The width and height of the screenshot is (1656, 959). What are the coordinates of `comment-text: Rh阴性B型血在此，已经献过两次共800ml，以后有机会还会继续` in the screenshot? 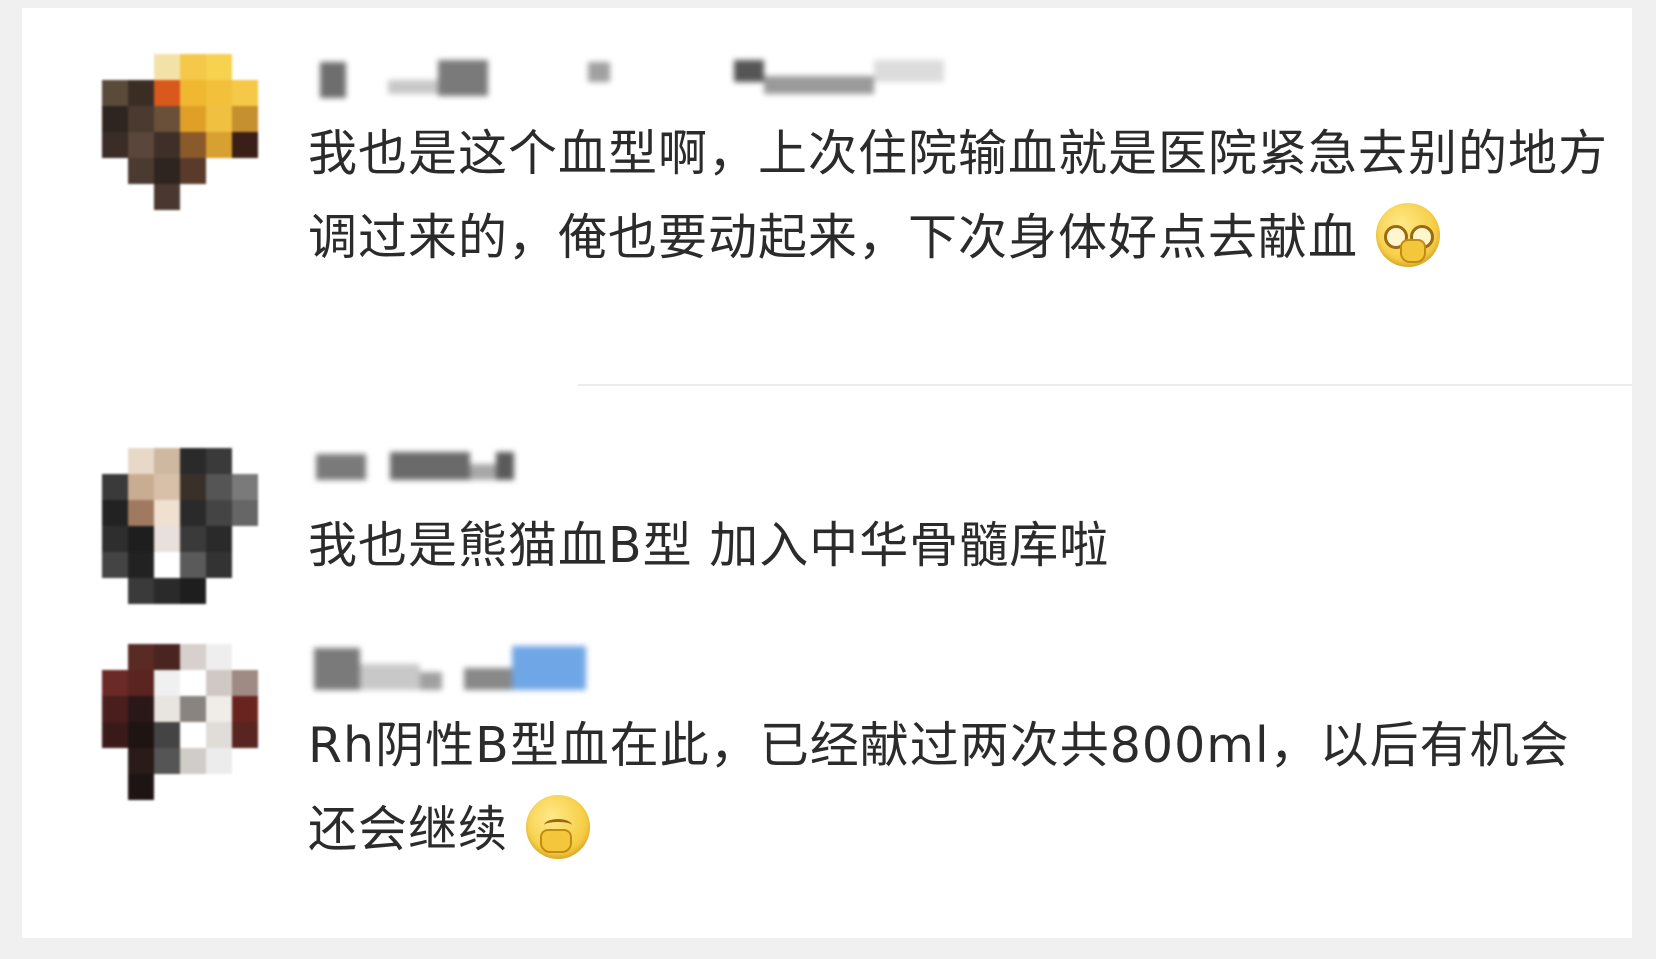 It's located at (958, 788).